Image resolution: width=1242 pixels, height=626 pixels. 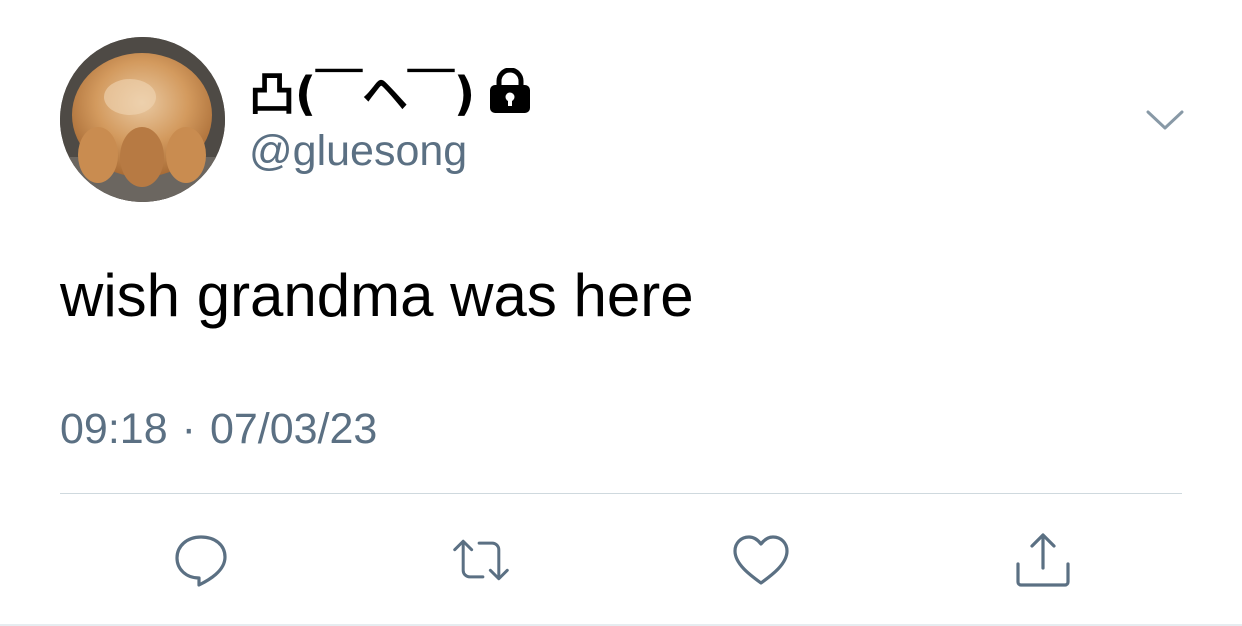 I want to click on speech-bubble-icon, so click(x=201, y=561).